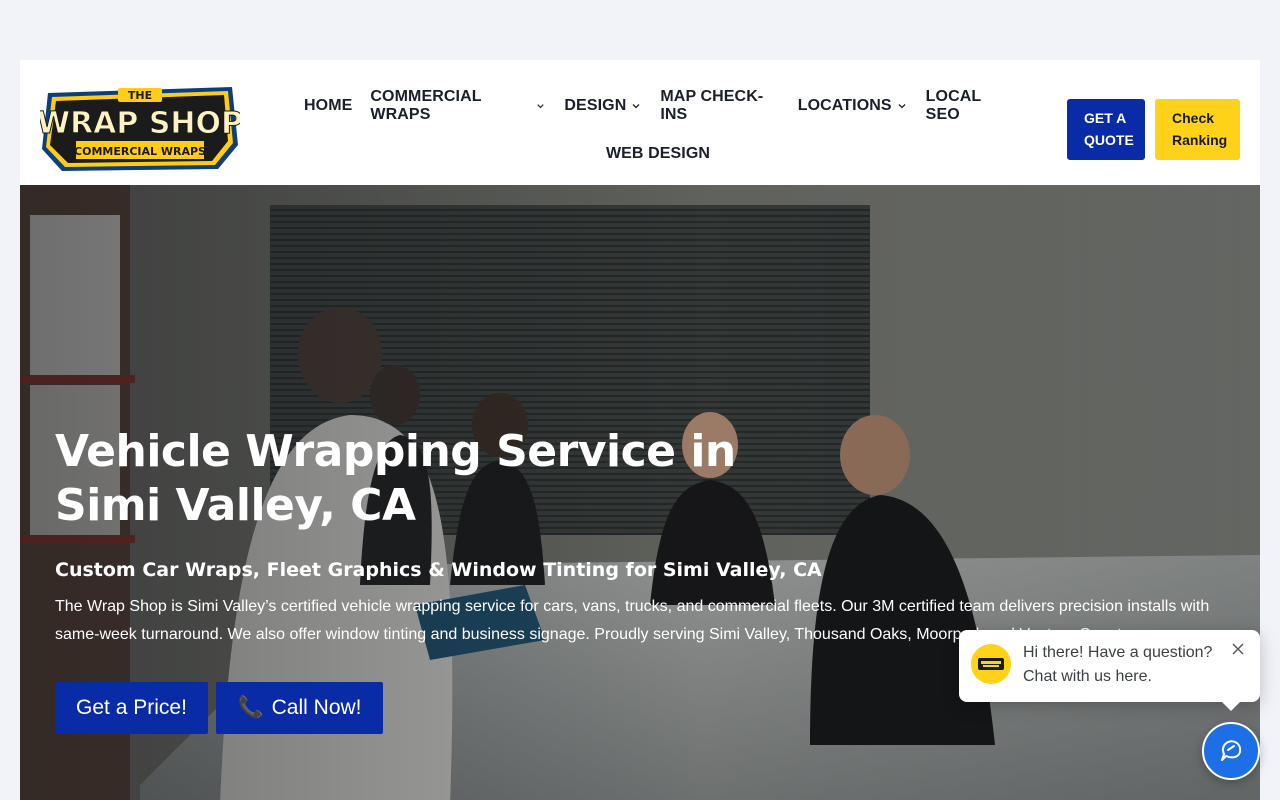 This screenshot has width=1280, height=800. I want to click on nav-label: COMMERCIAL WRAPS, so click(426, 105).